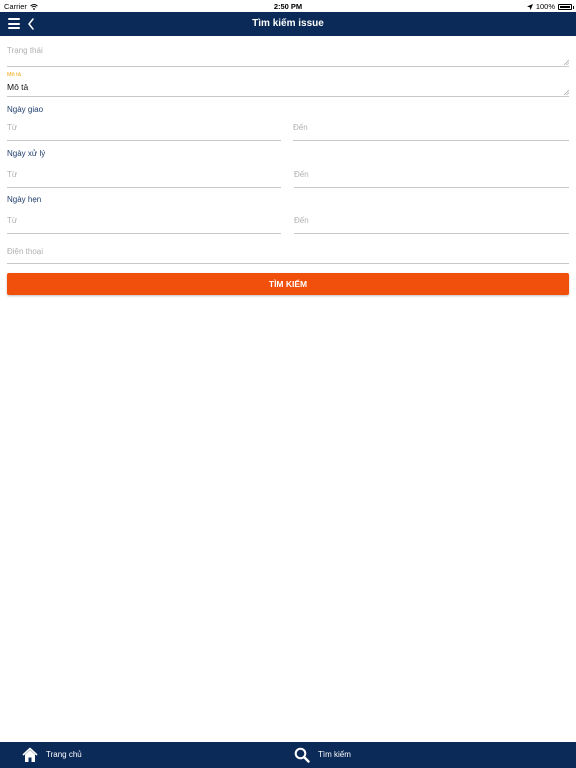 The width and height of the screenshot is (576, 768). What do you see at coordinates (302, 755) in the screenshot?
I see `search-icon` at bounding box center [302, 755].